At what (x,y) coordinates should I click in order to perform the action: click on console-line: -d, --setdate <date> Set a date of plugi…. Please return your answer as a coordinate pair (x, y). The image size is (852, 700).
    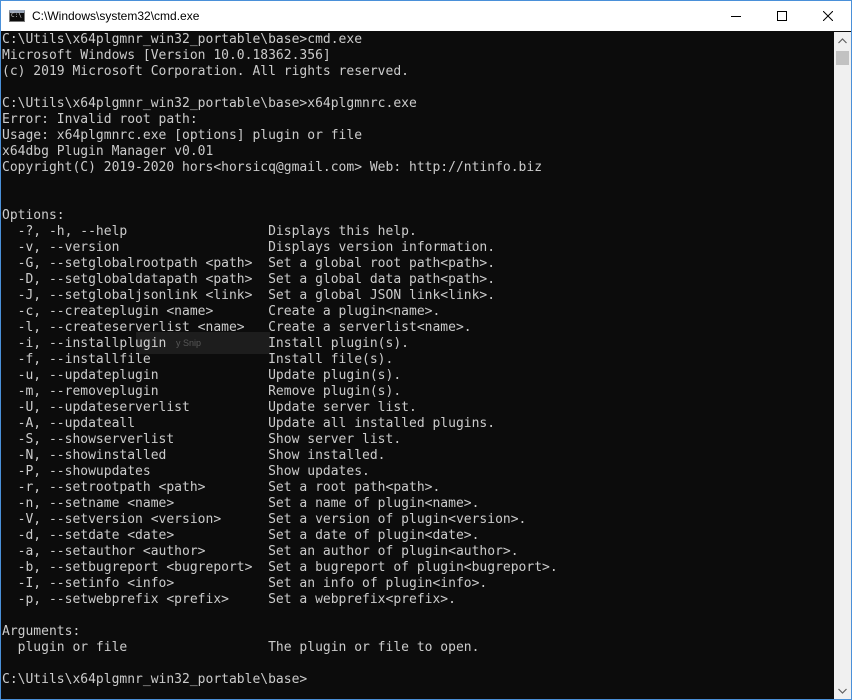
    Looking at the image, I should click on (241, 535).